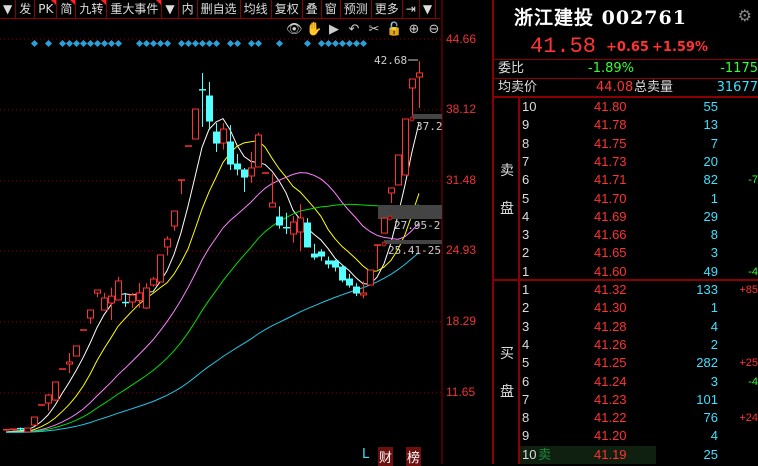 This screenshot has height=466, width=758. What do you see at coordinates (639, 199) in the screenshot?
I see `order-level: 5 41.70 1` at bounding box center [639, 199].